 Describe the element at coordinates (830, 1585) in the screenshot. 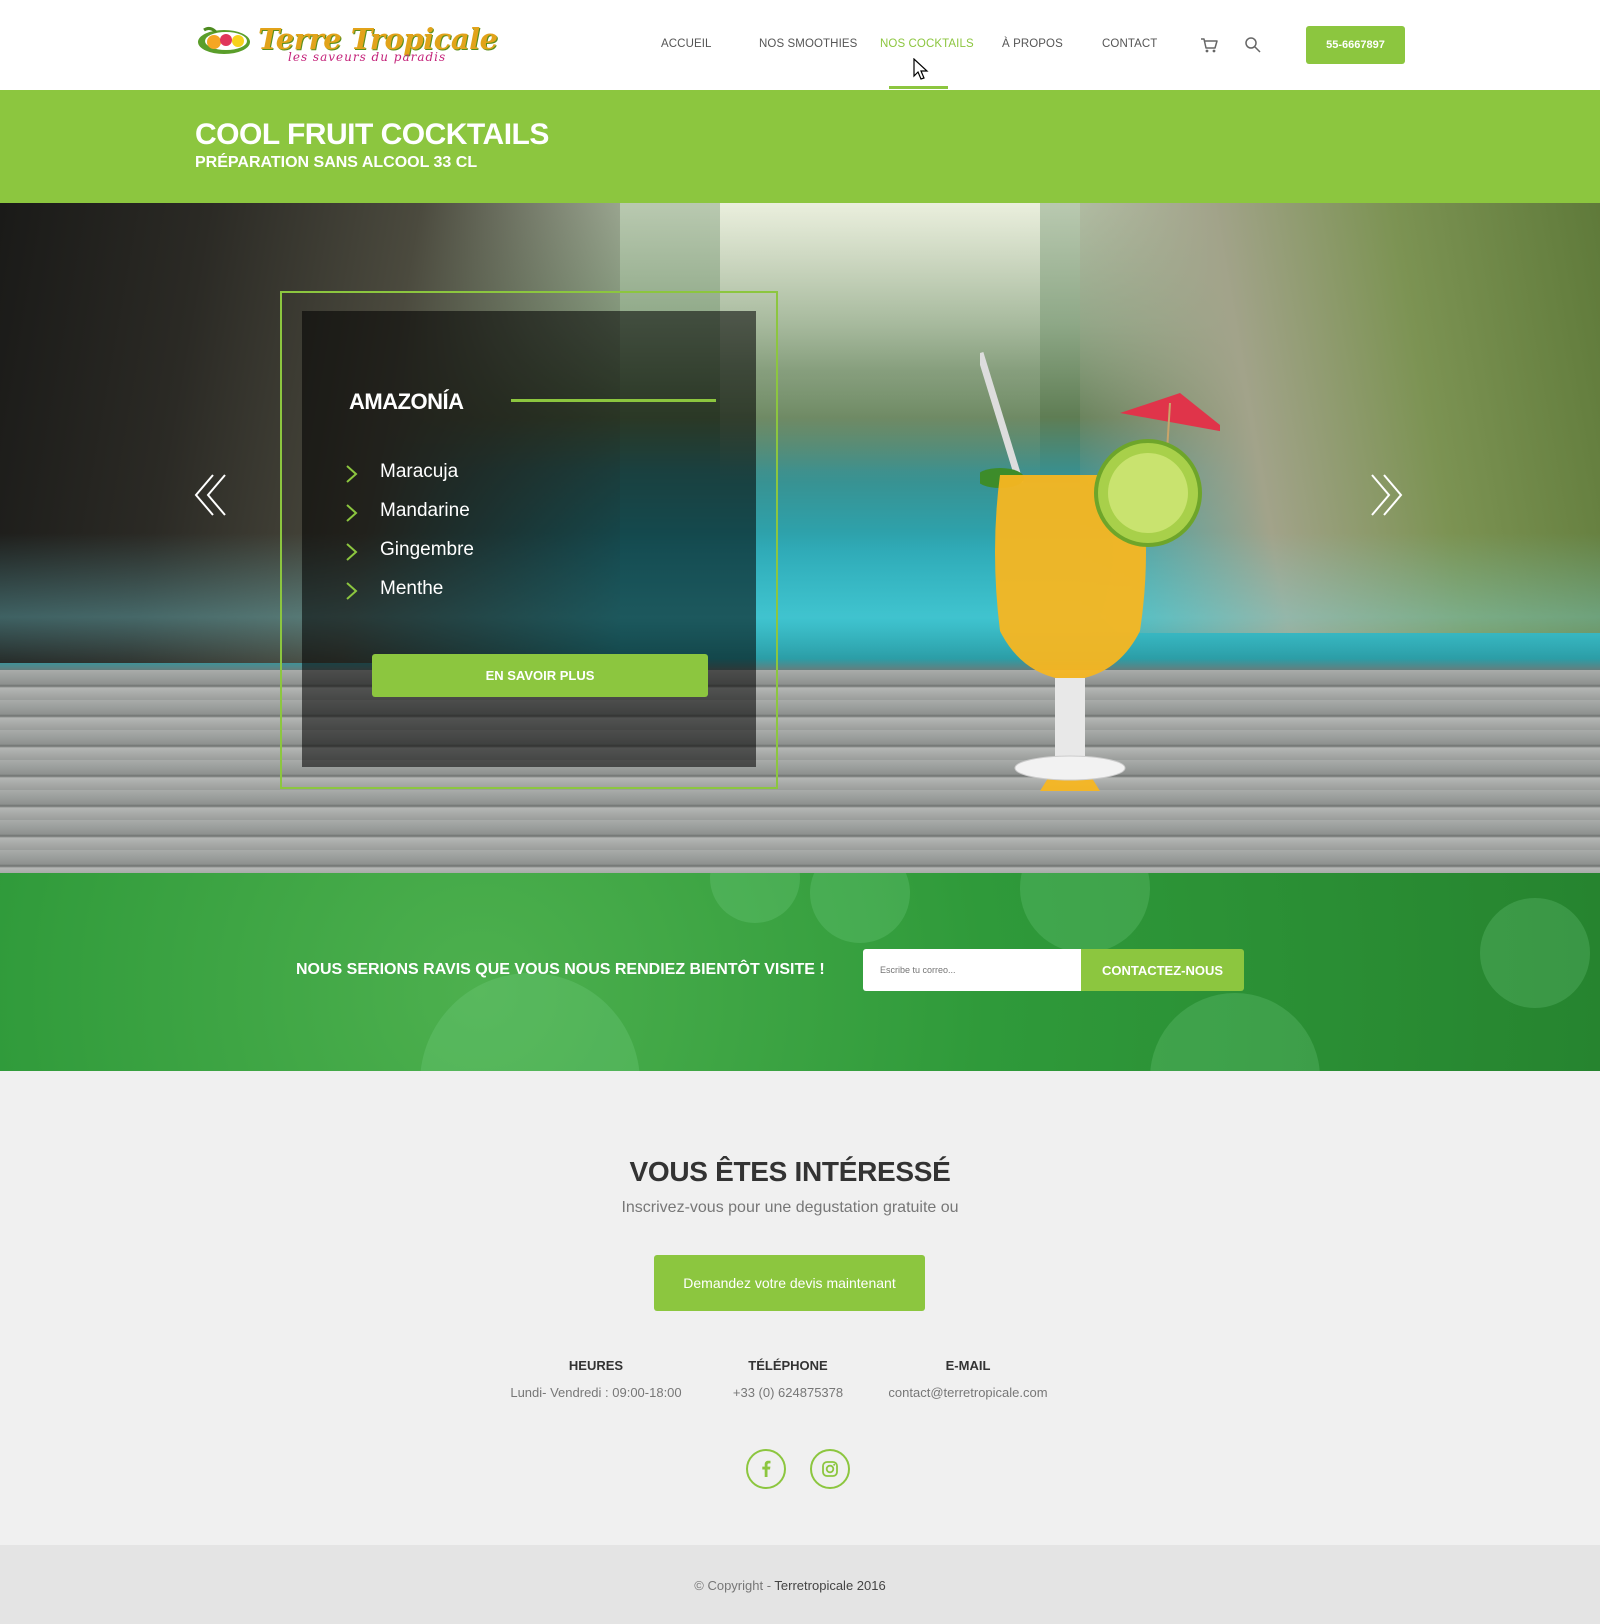

I see `copyright-brand: Terretropicale 2016` at that location.